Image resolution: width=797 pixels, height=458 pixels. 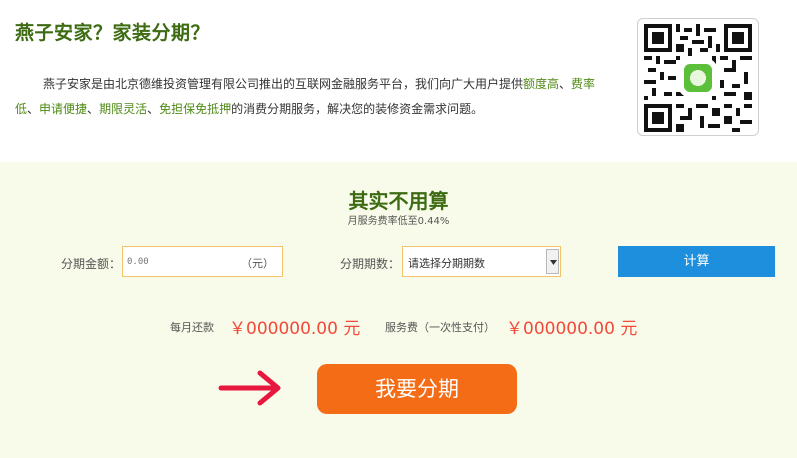 What do you see at coordinates (192, 327) in the screenshot?
I see `monthly-payment-label: 每月还款` at bounding box center [192, 327].